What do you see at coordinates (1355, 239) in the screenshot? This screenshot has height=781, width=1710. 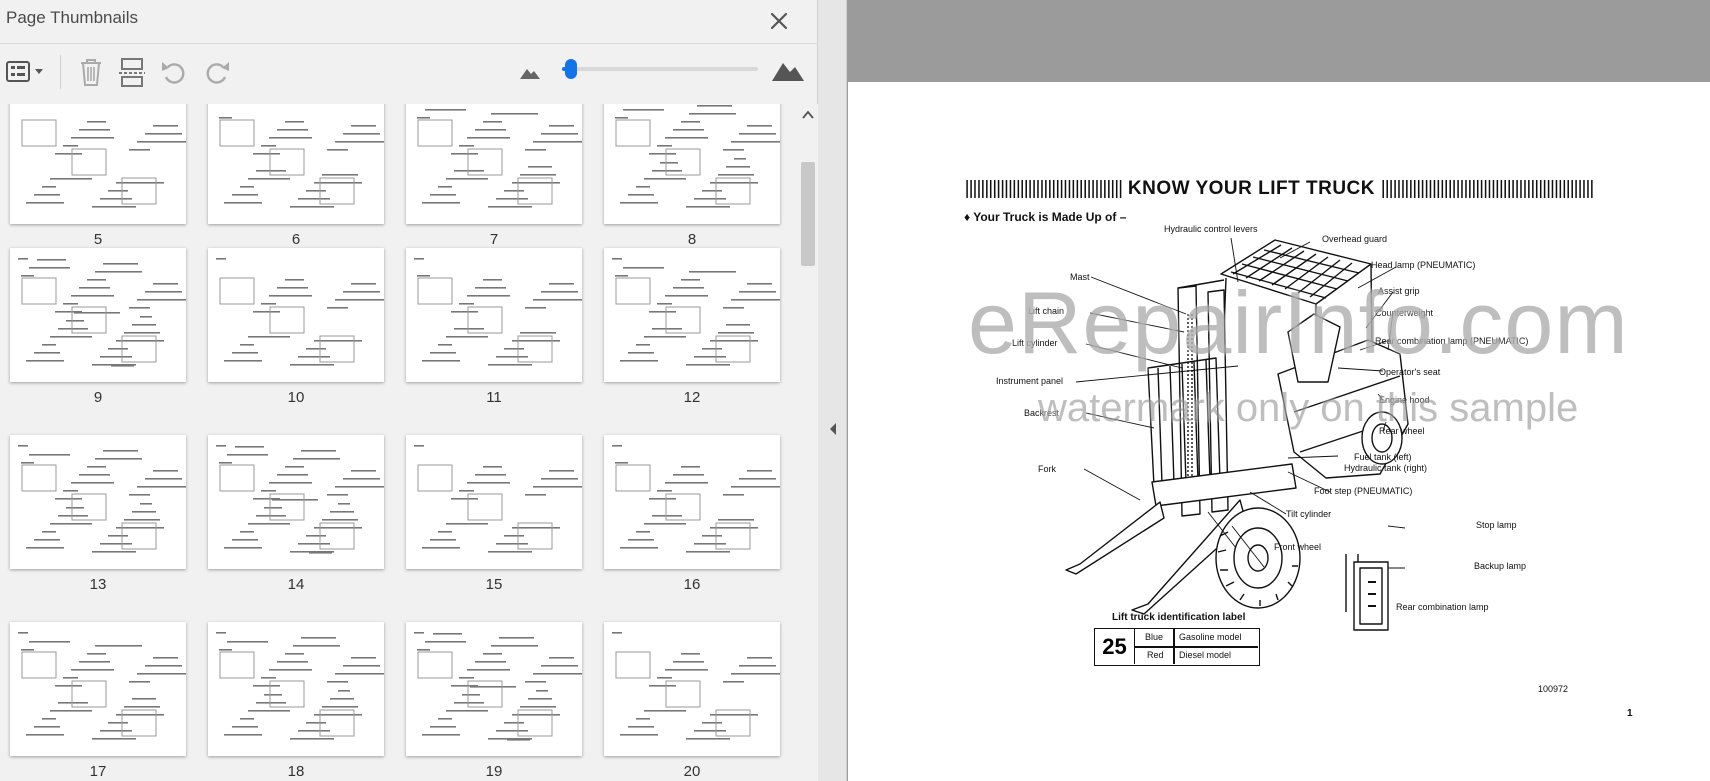 I see `label-overhead-guard: Overhead guard` at bounding box center [1355, 239].